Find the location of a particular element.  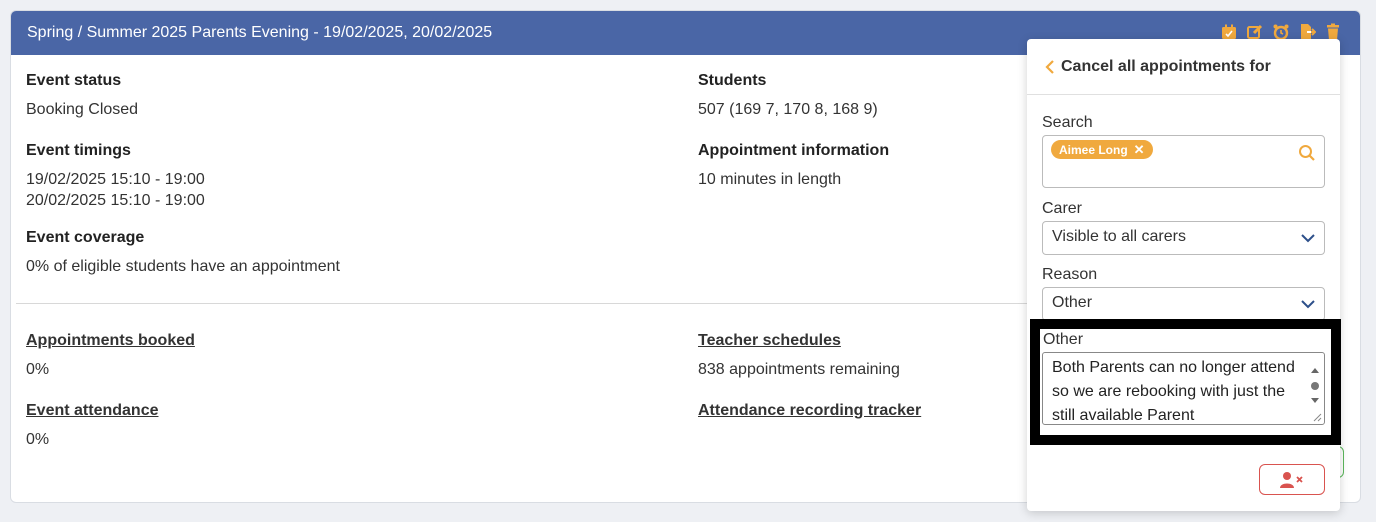

search-icon is located at coordinates (1307, 153).